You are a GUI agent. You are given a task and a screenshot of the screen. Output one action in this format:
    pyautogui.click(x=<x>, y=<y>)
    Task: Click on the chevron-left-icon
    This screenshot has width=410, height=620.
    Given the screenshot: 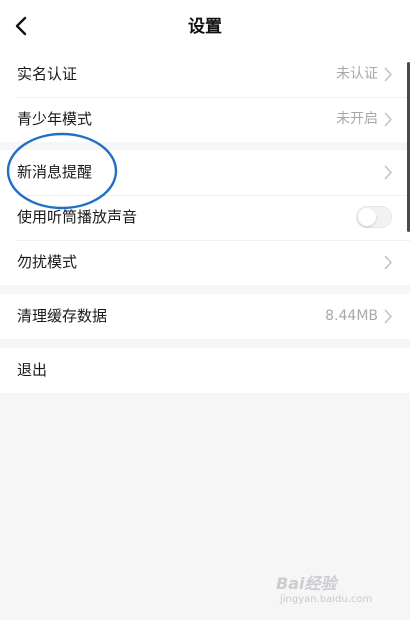 What is the action you would take?
    pyautogui.click(x=21, y=26)
    